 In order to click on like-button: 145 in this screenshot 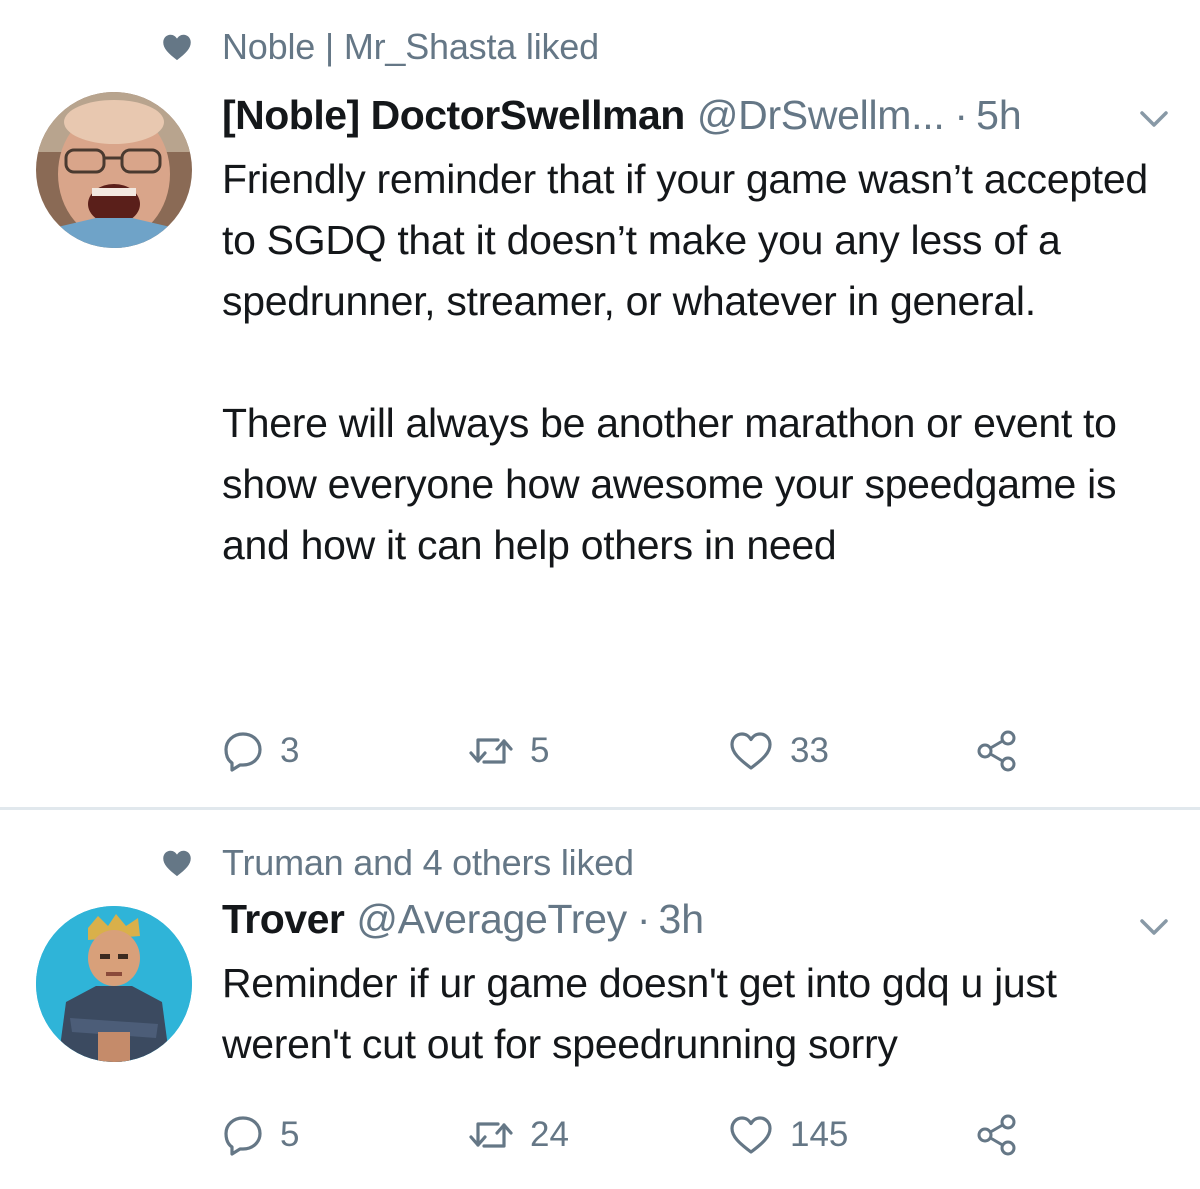, I will do `click(788, 1135)`.